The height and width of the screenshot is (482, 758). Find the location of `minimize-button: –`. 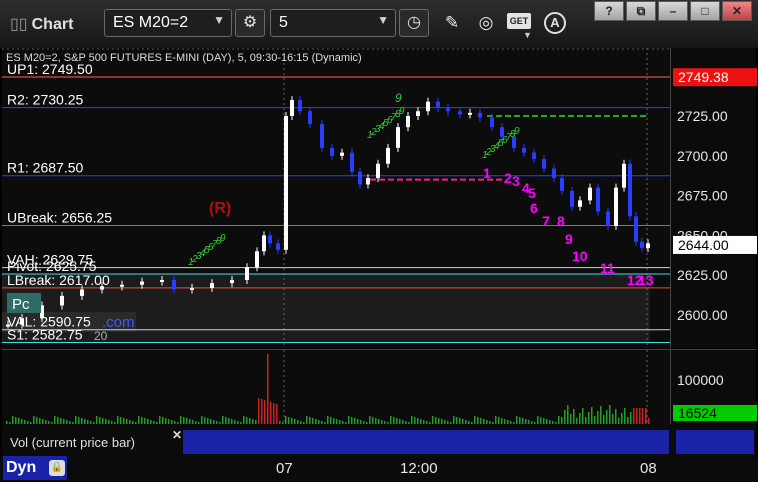

minimize-button: – is located at coordinates (673, 11).